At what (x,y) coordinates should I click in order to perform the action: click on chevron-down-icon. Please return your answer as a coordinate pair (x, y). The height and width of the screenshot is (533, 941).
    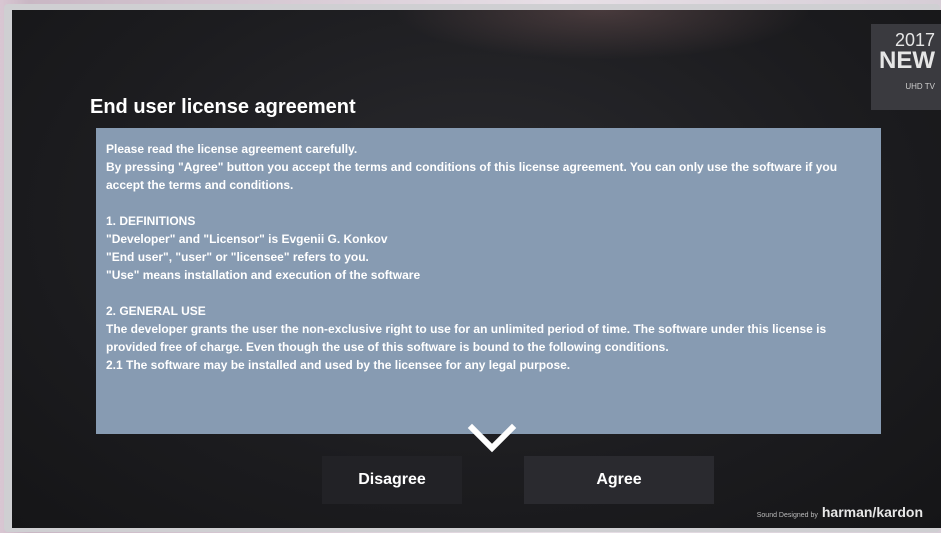
    Looking at the image, I should click on (492, 438).